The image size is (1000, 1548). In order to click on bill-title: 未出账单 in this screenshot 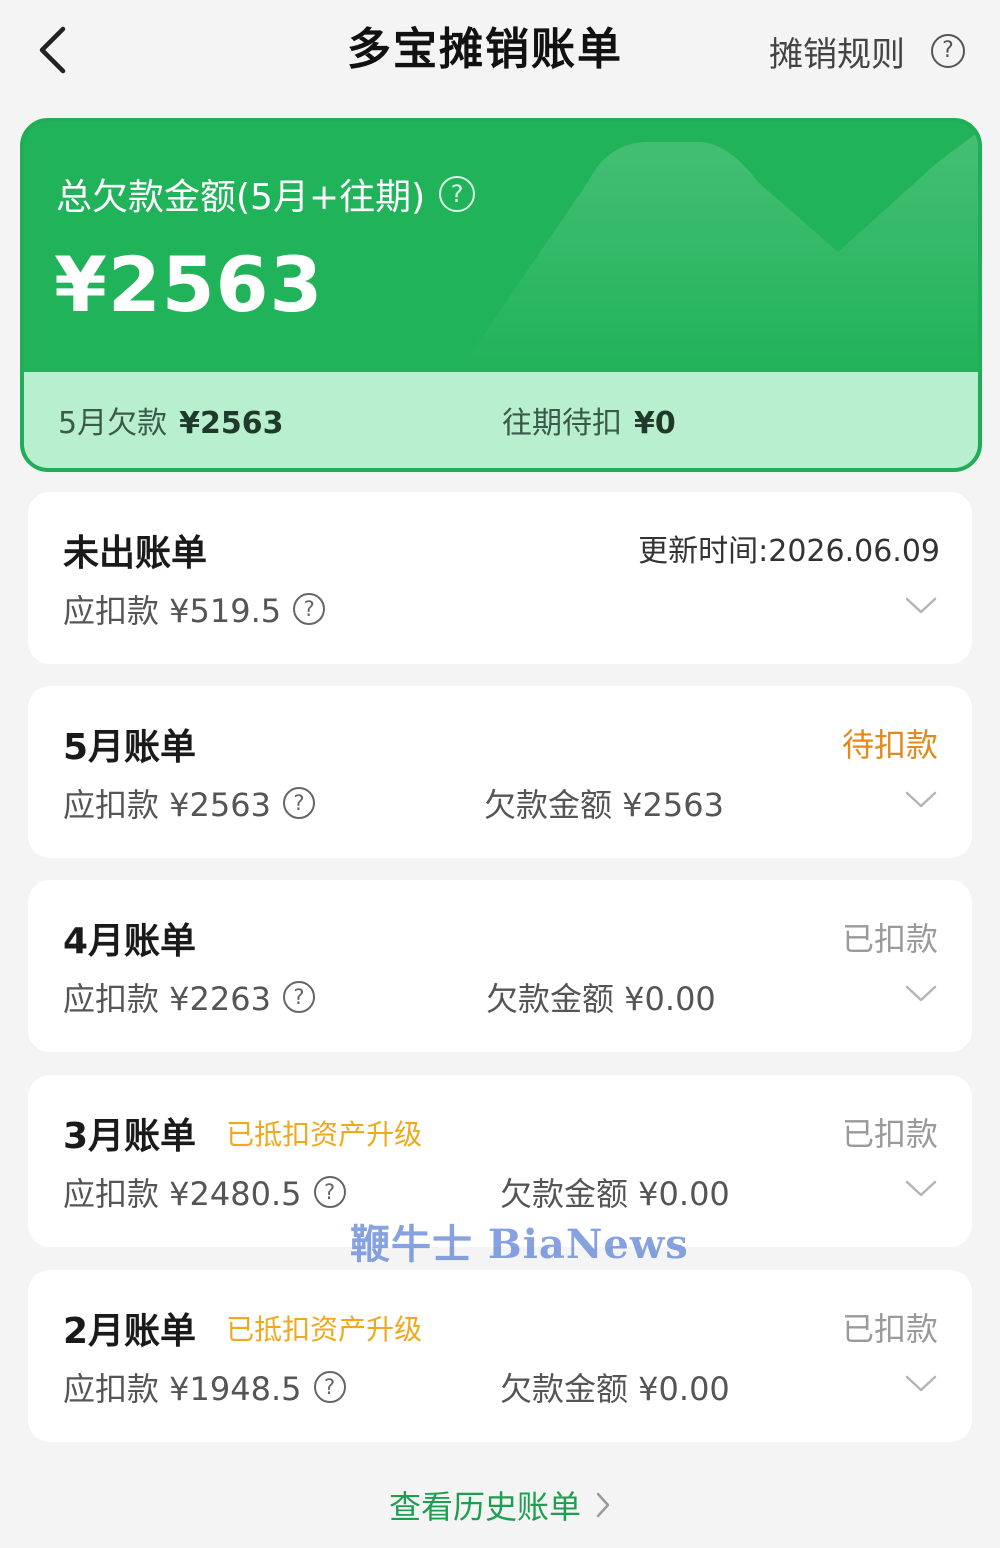, I will do `click(135, 553)`.